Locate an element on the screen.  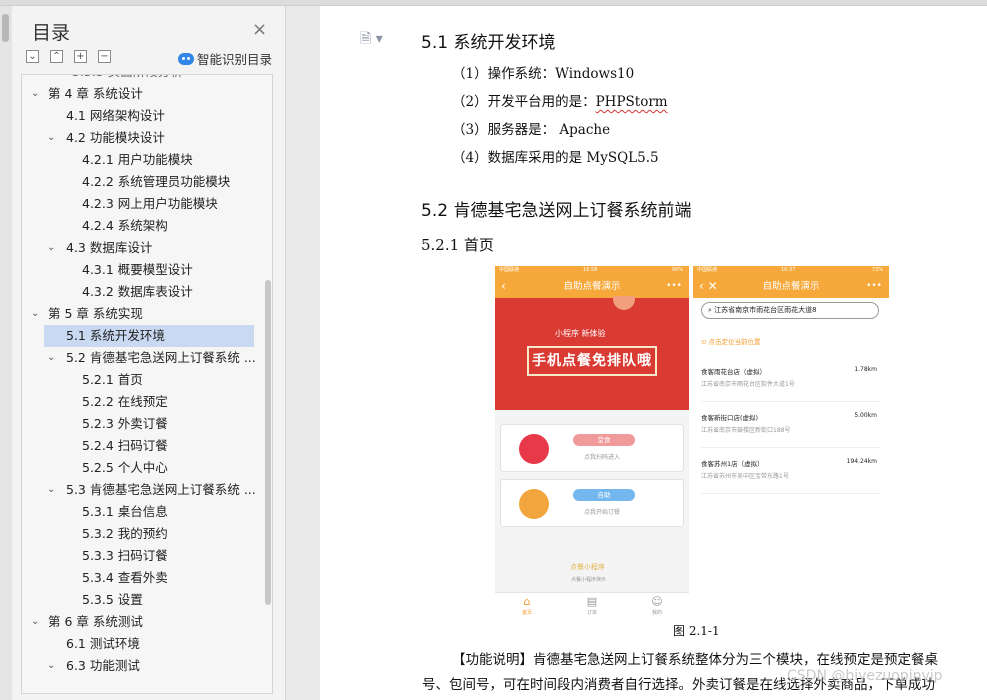
env-line-2-text: （2）开发平台用的是： is located at coordinates (524, 102).